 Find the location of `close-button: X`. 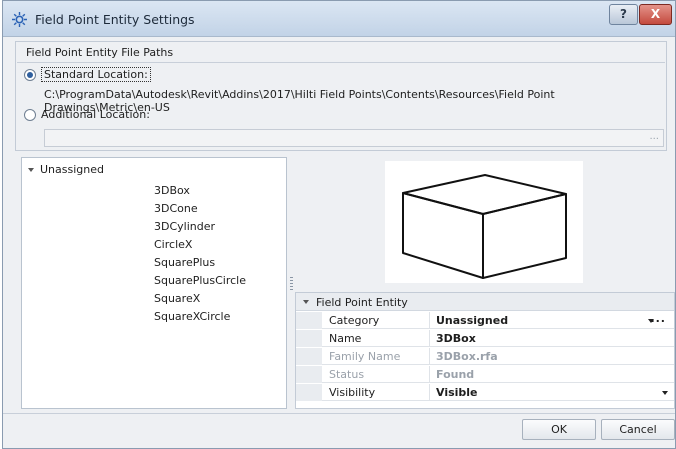

close-button: X is located at coordinates (655, 14).